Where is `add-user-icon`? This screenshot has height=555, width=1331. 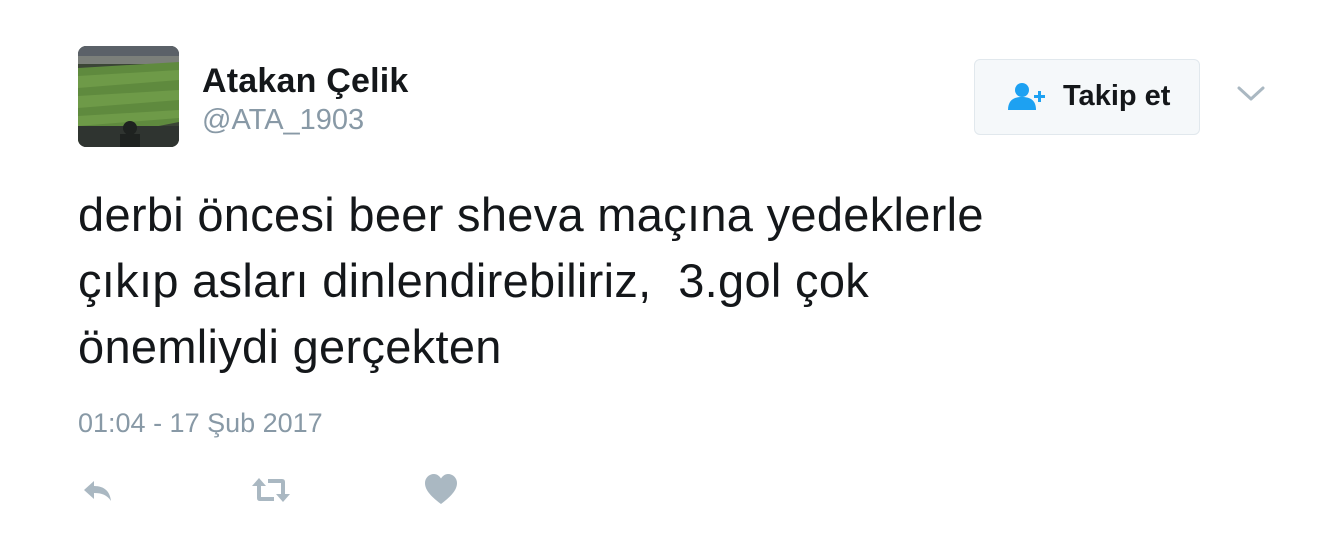 add-user-icon is located at coordinates (1028, 99).